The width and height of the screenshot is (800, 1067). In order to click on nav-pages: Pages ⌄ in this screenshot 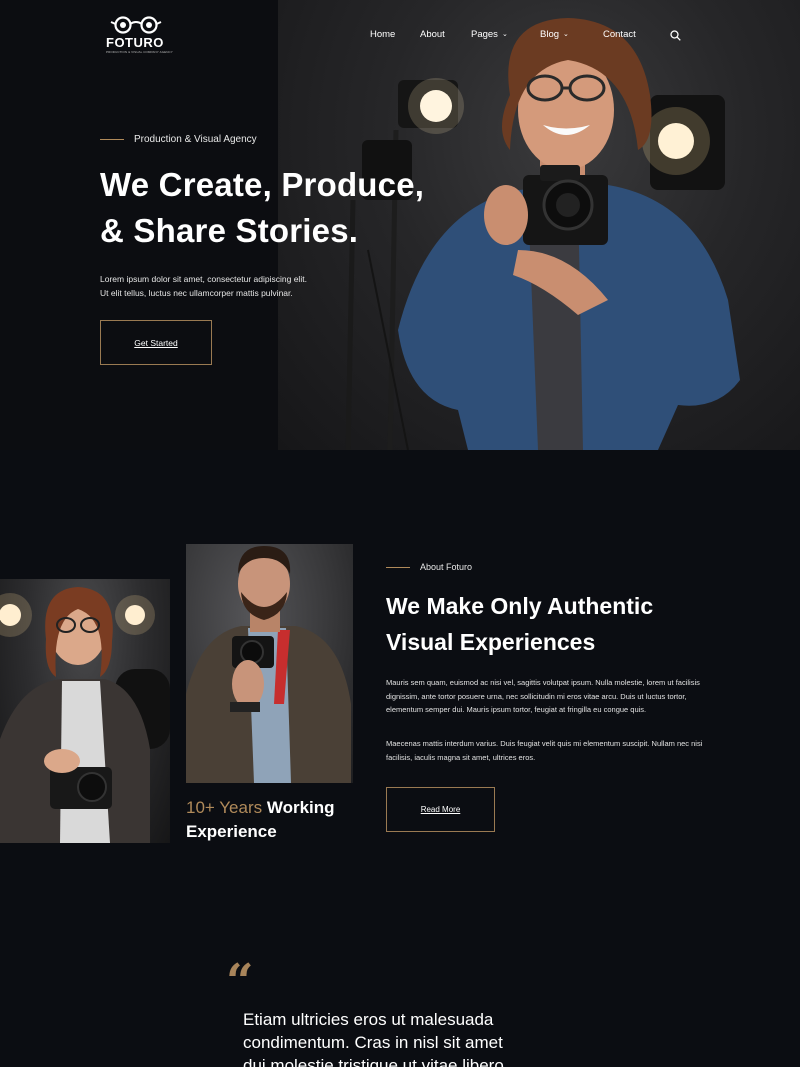, I will do `click(489, 34)`.